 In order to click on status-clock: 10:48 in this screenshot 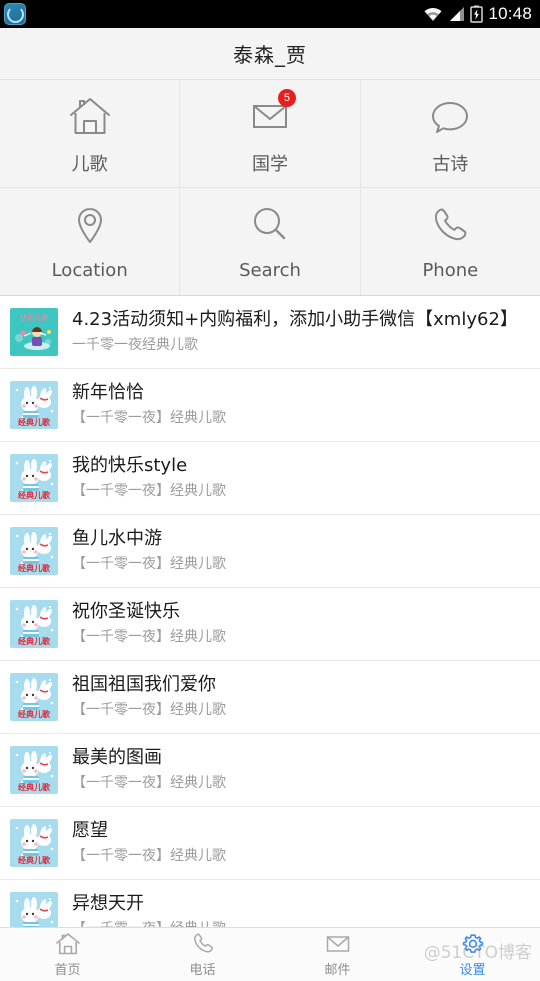, I will do `click(510, 13)`.